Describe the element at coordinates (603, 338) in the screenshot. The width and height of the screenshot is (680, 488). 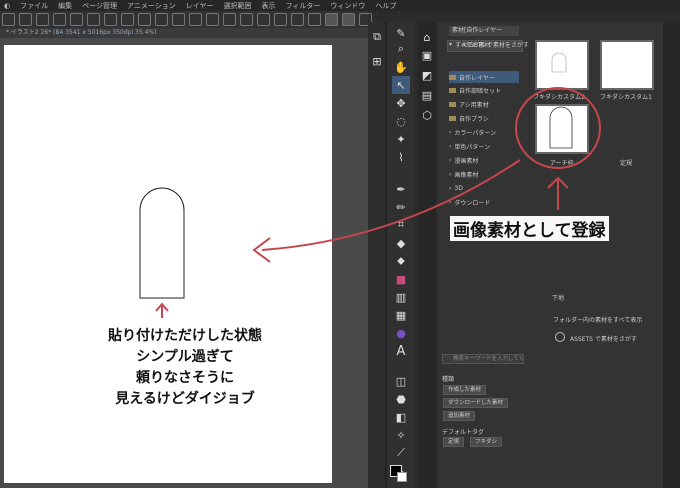
I see `assets-link: ASSETS で素材をさがす` at that location.